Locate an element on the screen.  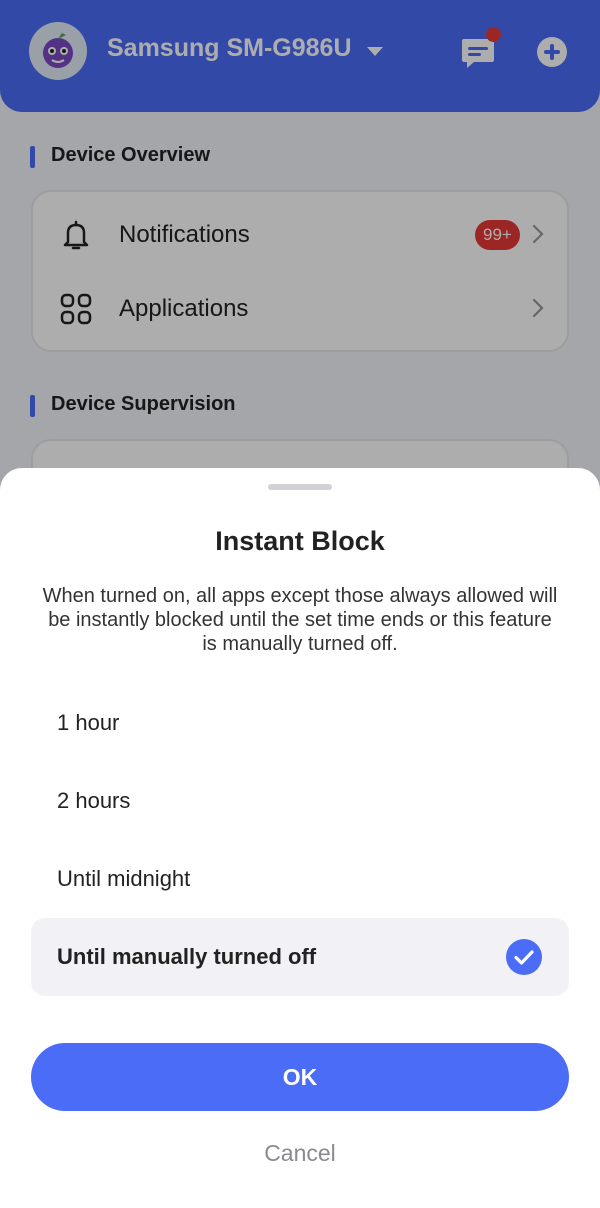
option-label: Until manually turned off is located at coordinates (187, 956).